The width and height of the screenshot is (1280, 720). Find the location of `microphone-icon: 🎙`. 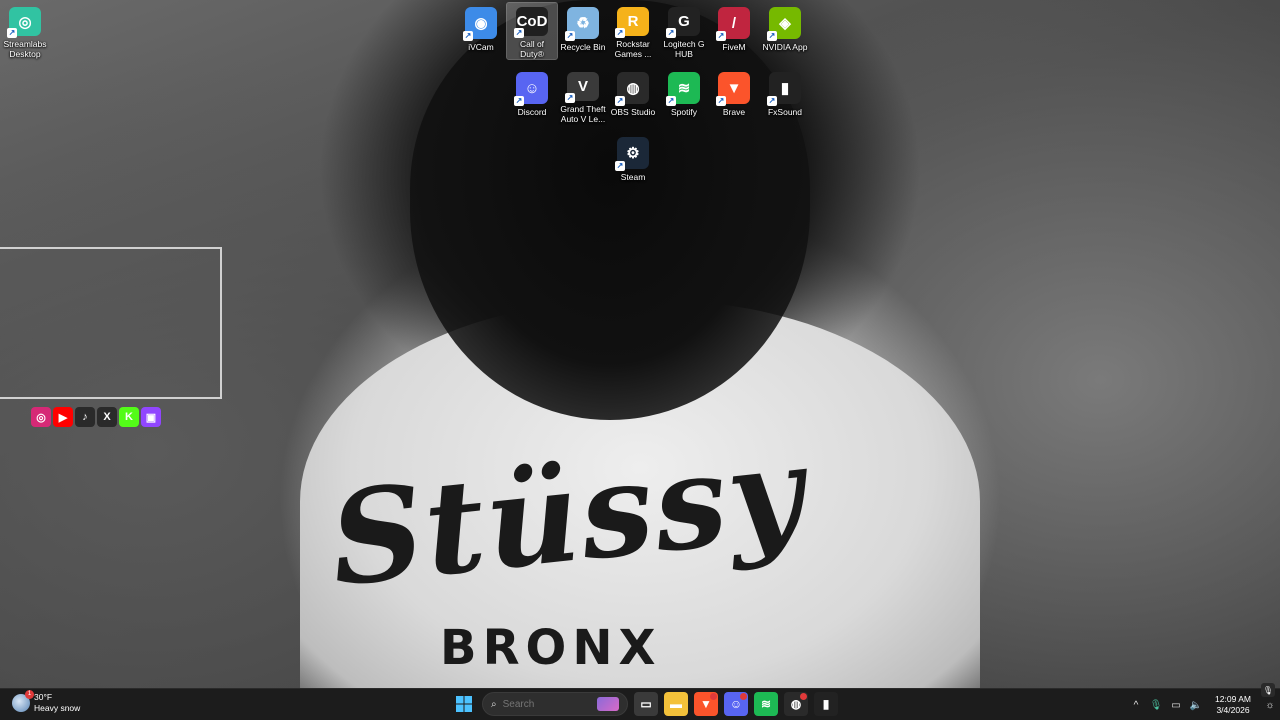

microphone-icon: 🎙 is located at coordinates (1156, 705).